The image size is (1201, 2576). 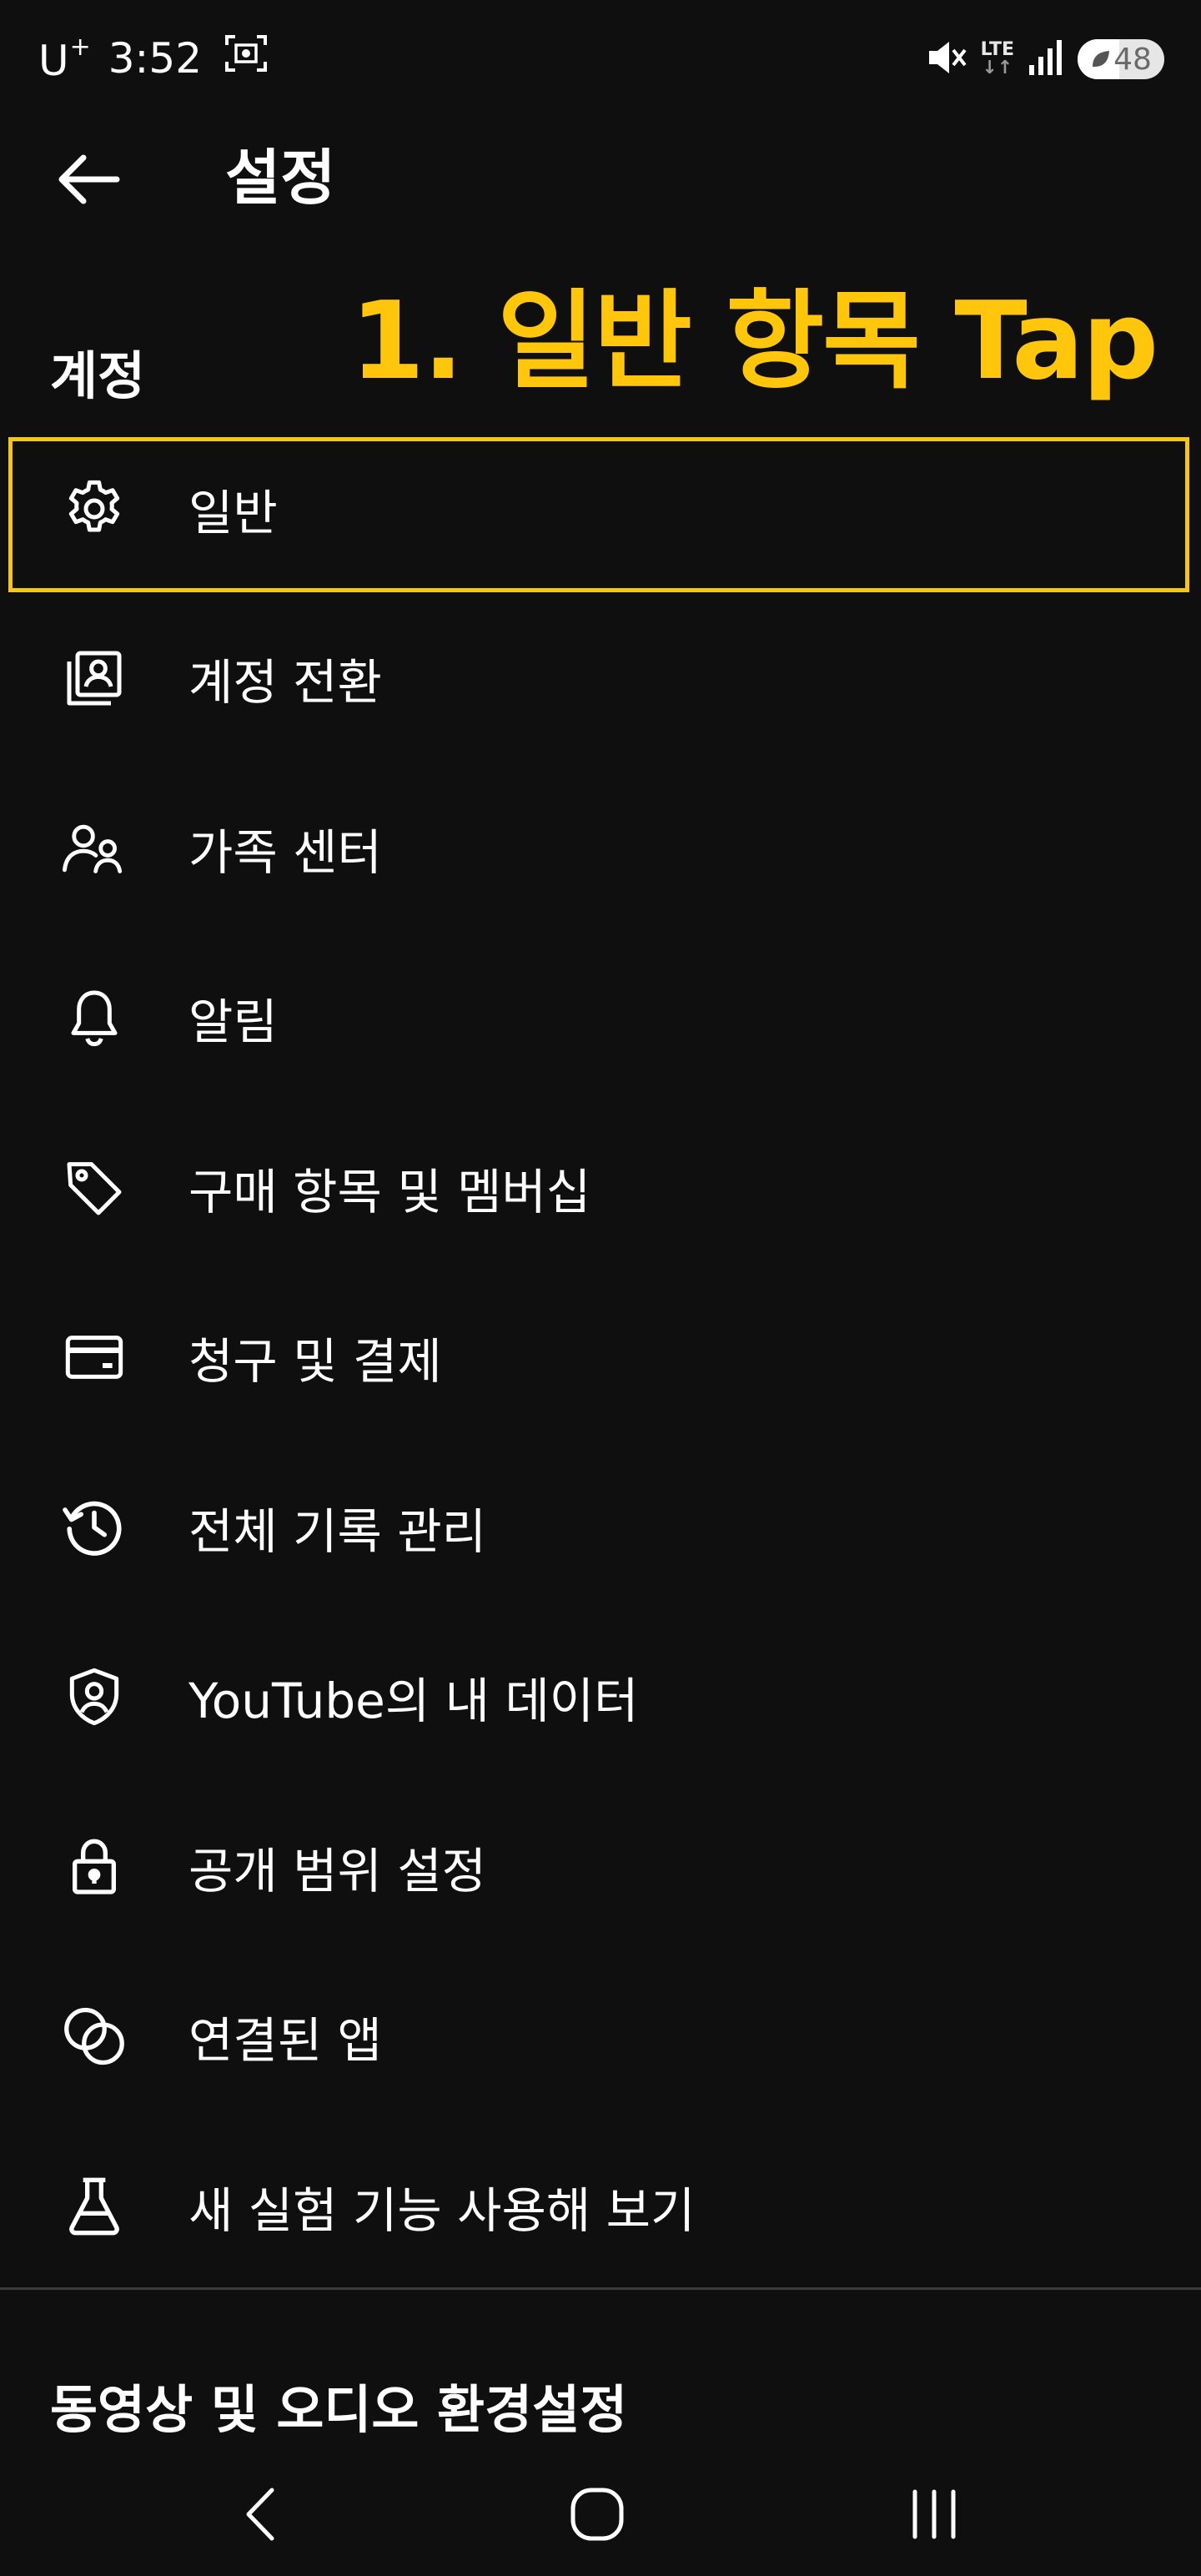 What do you see at coordinates (95, 508) in the screenshot?
I see `gear-icon` at bounding box center [95, 508].